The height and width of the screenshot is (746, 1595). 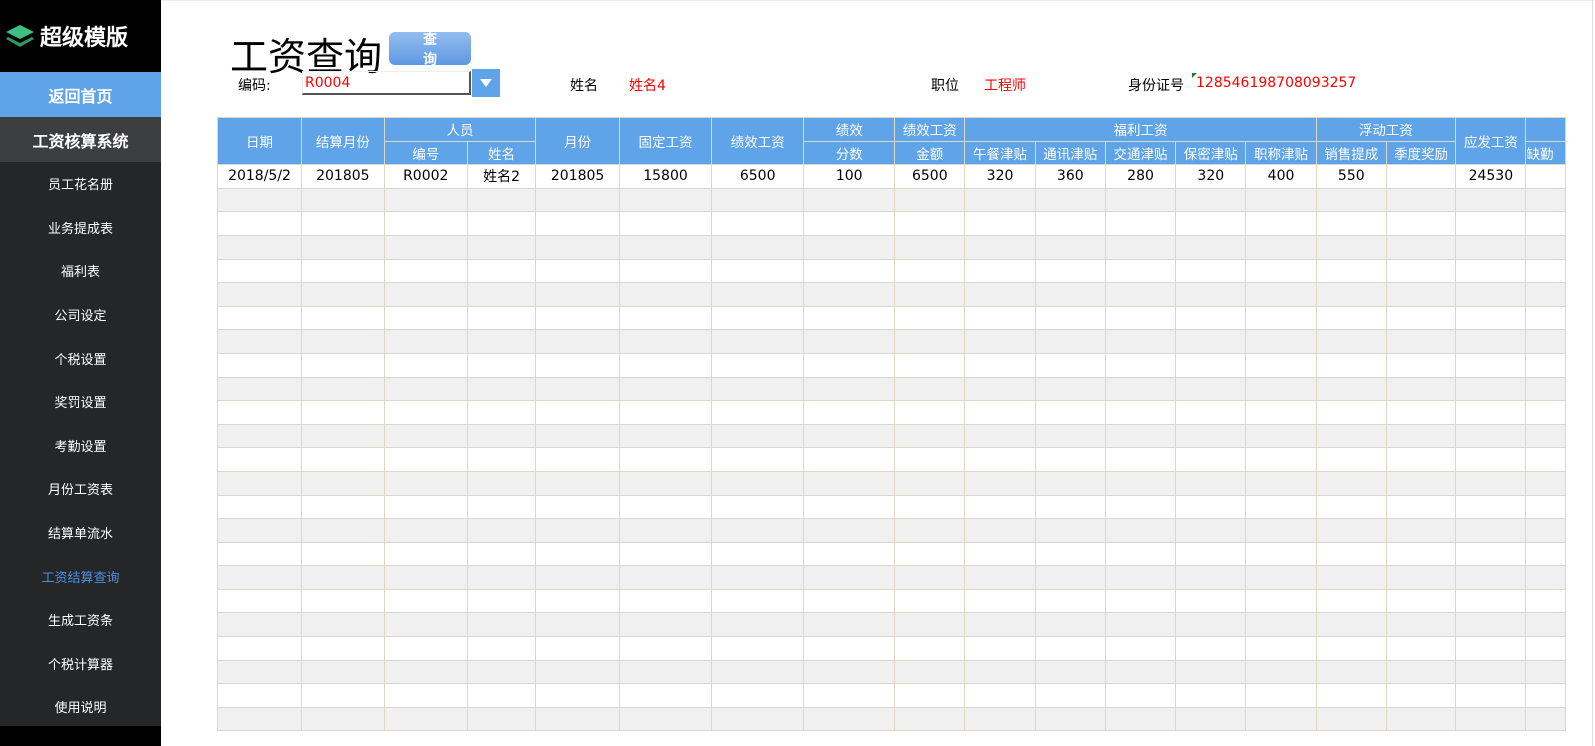 I want to click on sidebar-item: 工资结算查询, so click(x=80, y=576).